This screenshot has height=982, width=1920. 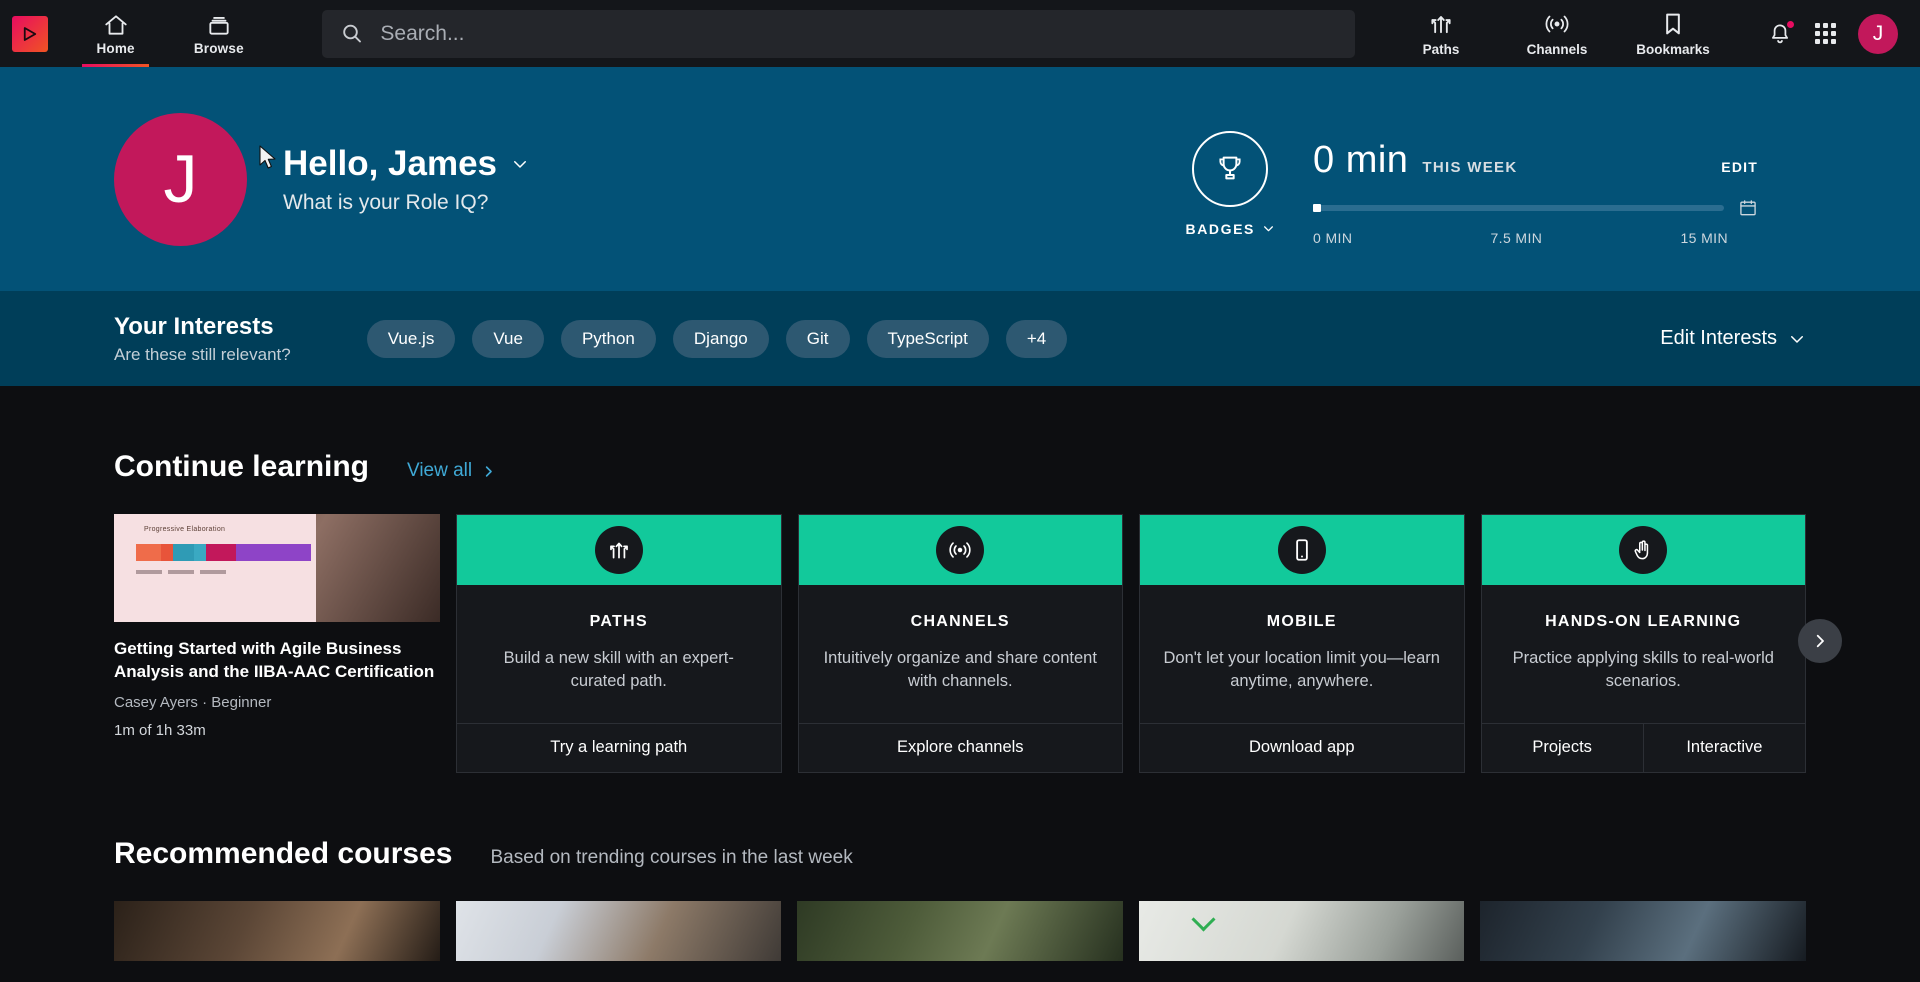 What do you see at coordinates (1230, 168) in the screenshot?
I see `badge-circle` at bounding box center [1230, 168].